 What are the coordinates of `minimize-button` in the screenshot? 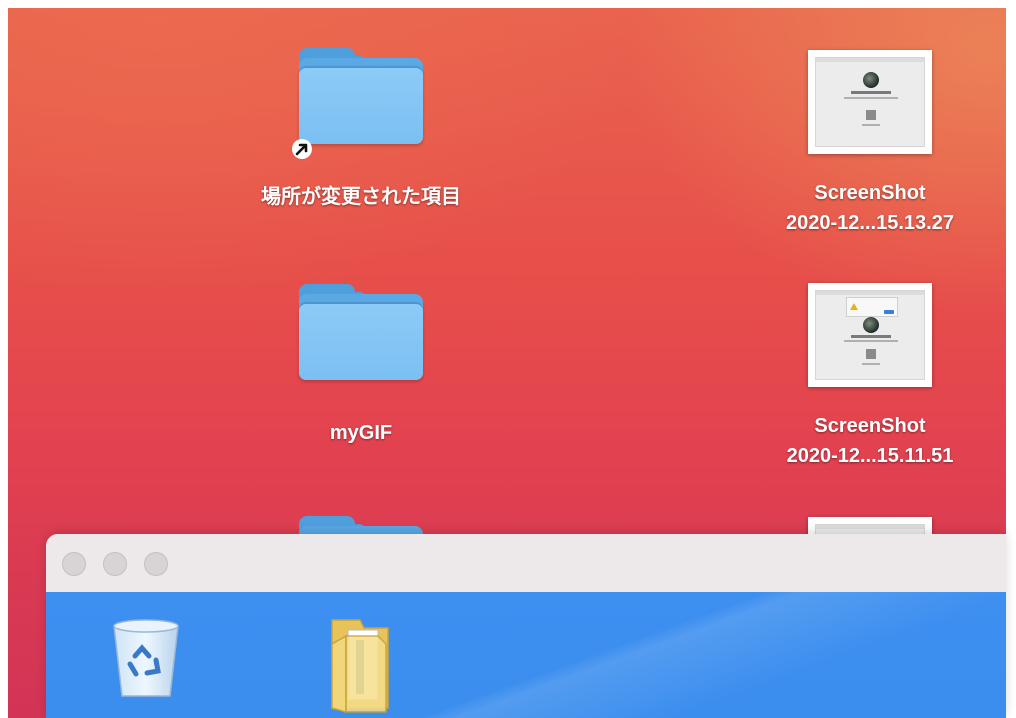 It's located at (115, 564).